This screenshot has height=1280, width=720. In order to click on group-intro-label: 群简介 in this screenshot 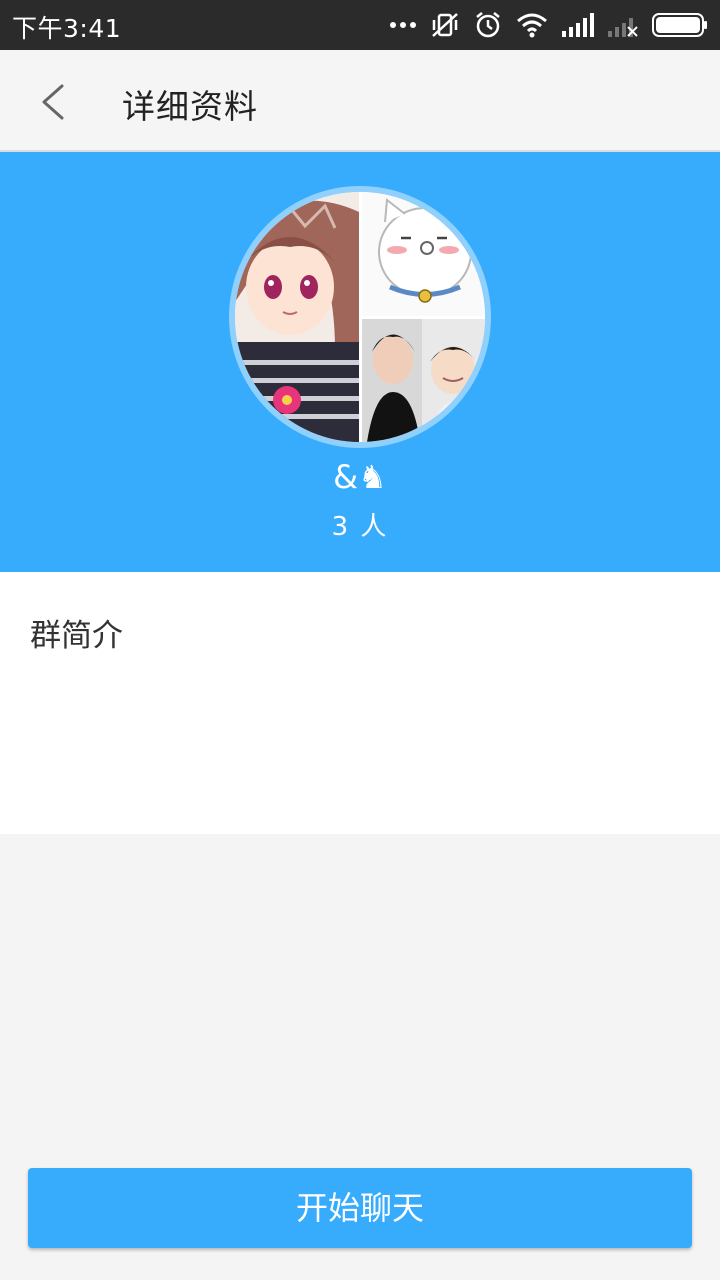, I will do `click(76, 636)`.